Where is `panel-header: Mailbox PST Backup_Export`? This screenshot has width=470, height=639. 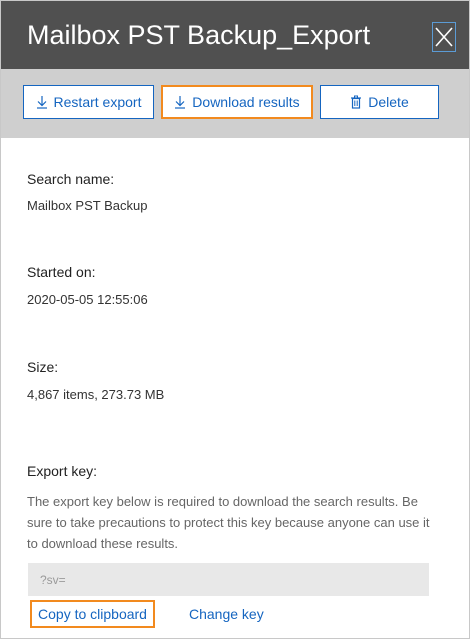
panel-header: Mailbox PST Backup_Export is located at coordinates (235, 35).